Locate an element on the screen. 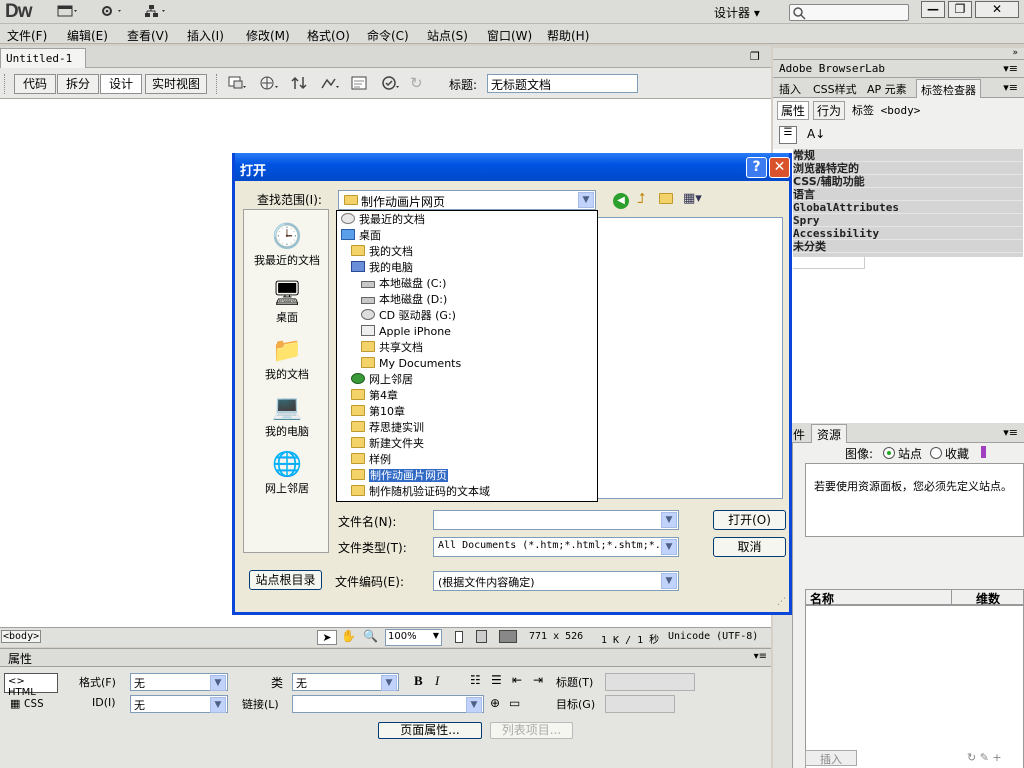 Image resolution: width=1024 pixels, height=768 pixels. tab-files: 件 is located at coordinates (799, 434).